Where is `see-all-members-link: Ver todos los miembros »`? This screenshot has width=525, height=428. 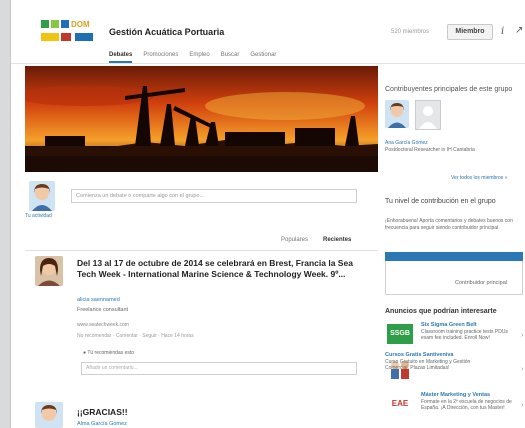
see-all-members-link: Ver todos los miembros » is located at coordinates (479, 178).